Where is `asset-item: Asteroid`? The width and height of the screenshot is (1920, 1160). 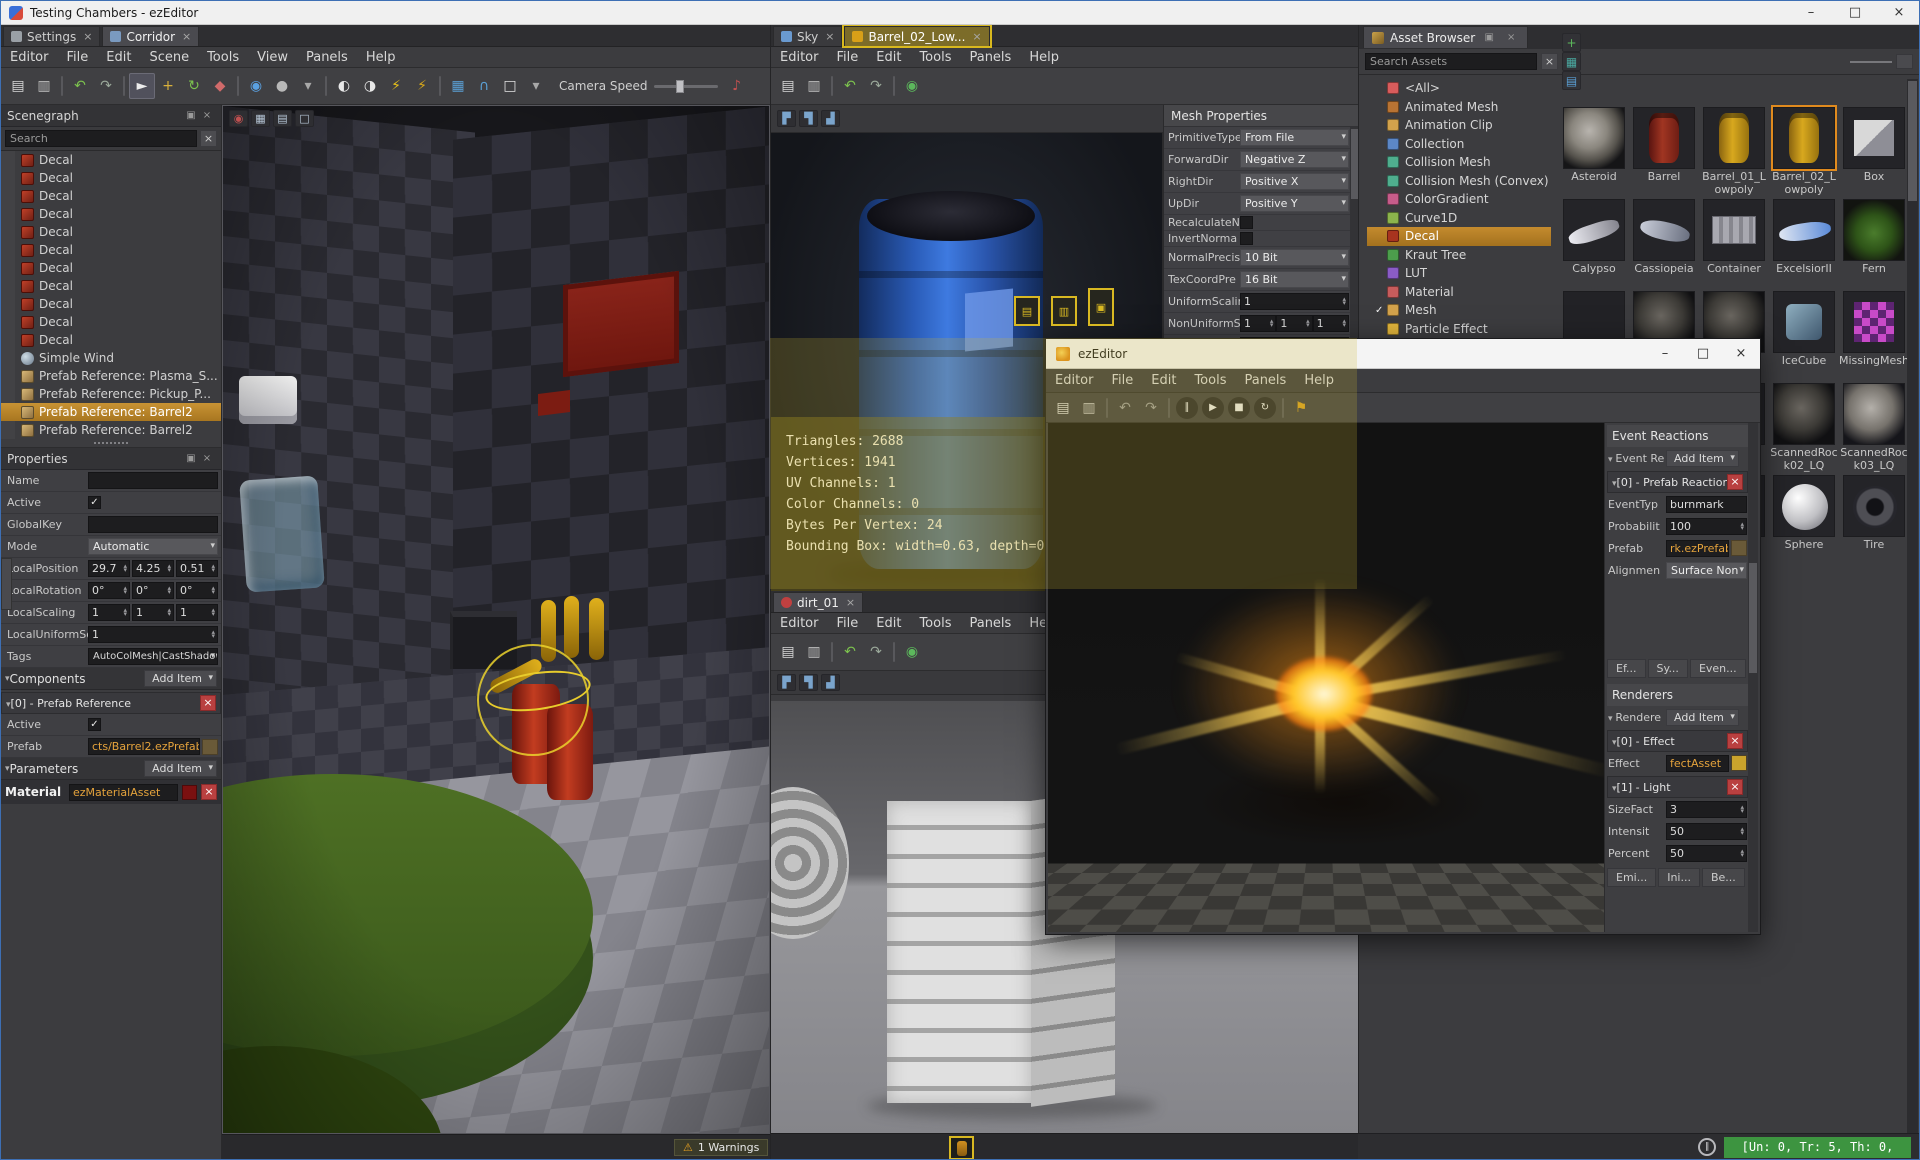
asset-item: Asteroid is located at coordinates (1594, 151).